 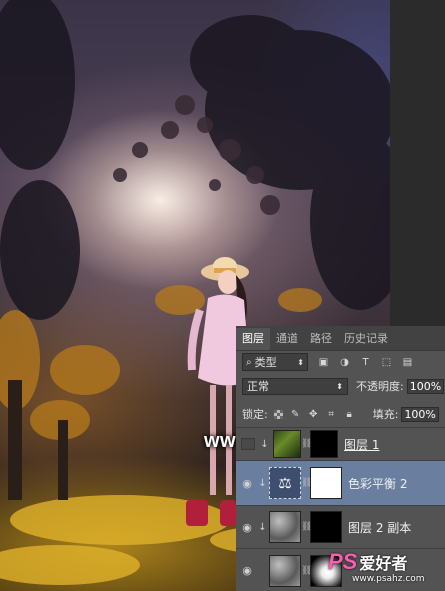 What do you see at coordinates (253, 339) in the screenshot?
I see `tab-layers: 图层` at bounding box center [253, 339].